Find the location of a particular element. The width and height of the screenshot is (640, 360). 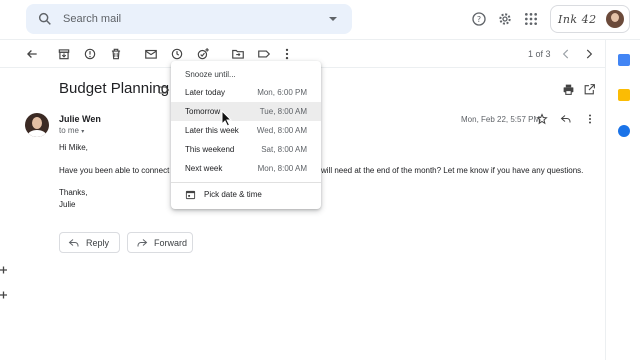

archive-icon is located at coordinates (64, 54).